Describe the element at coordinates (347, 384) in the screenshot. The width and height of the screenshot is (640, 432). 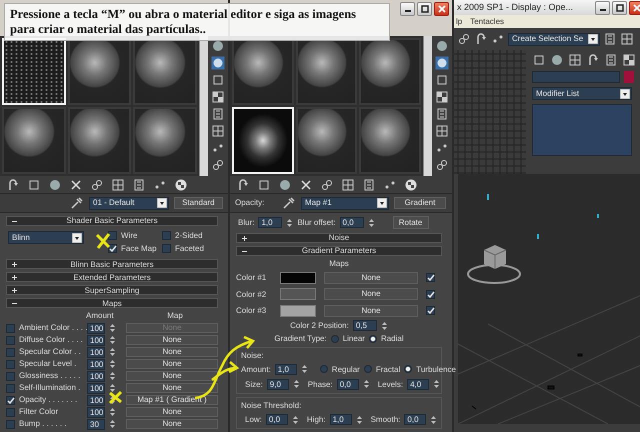
I see `noise-field: 0,0` at that location.